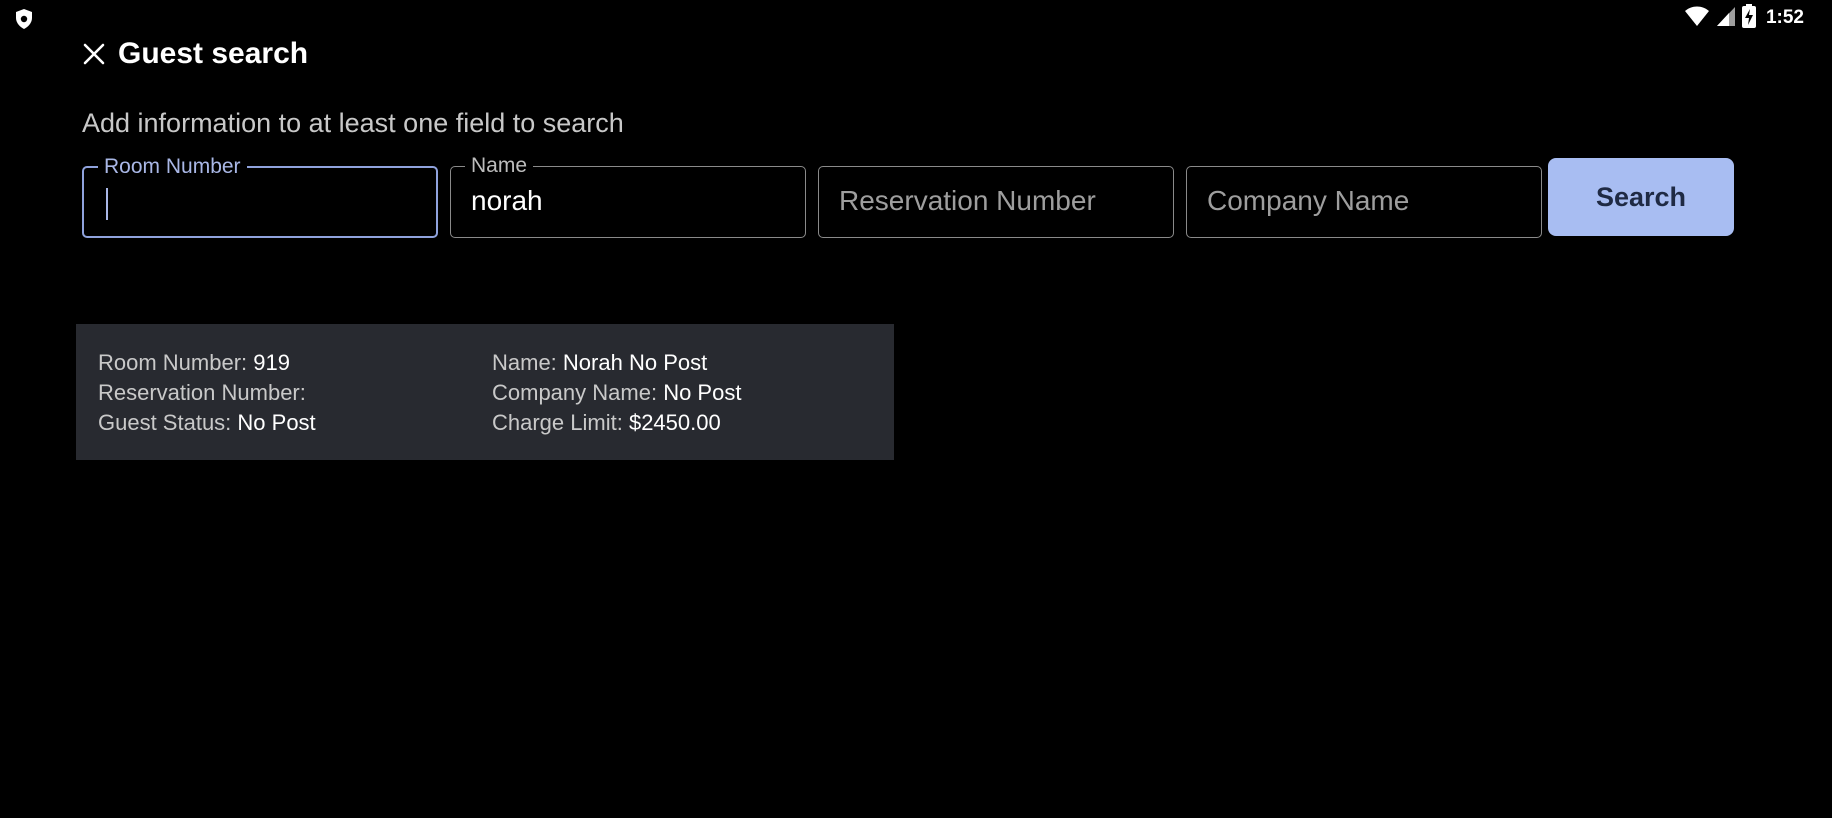  I want to click on room-number-input, so click(260, 202).